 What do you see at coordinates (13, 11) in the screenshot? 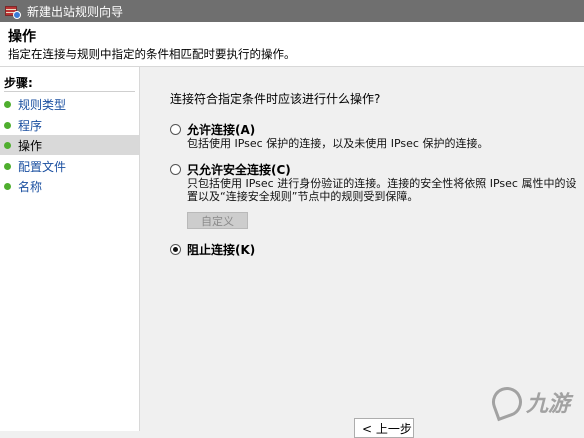
I see `firewall-icon` at bounding box center [13, 11].